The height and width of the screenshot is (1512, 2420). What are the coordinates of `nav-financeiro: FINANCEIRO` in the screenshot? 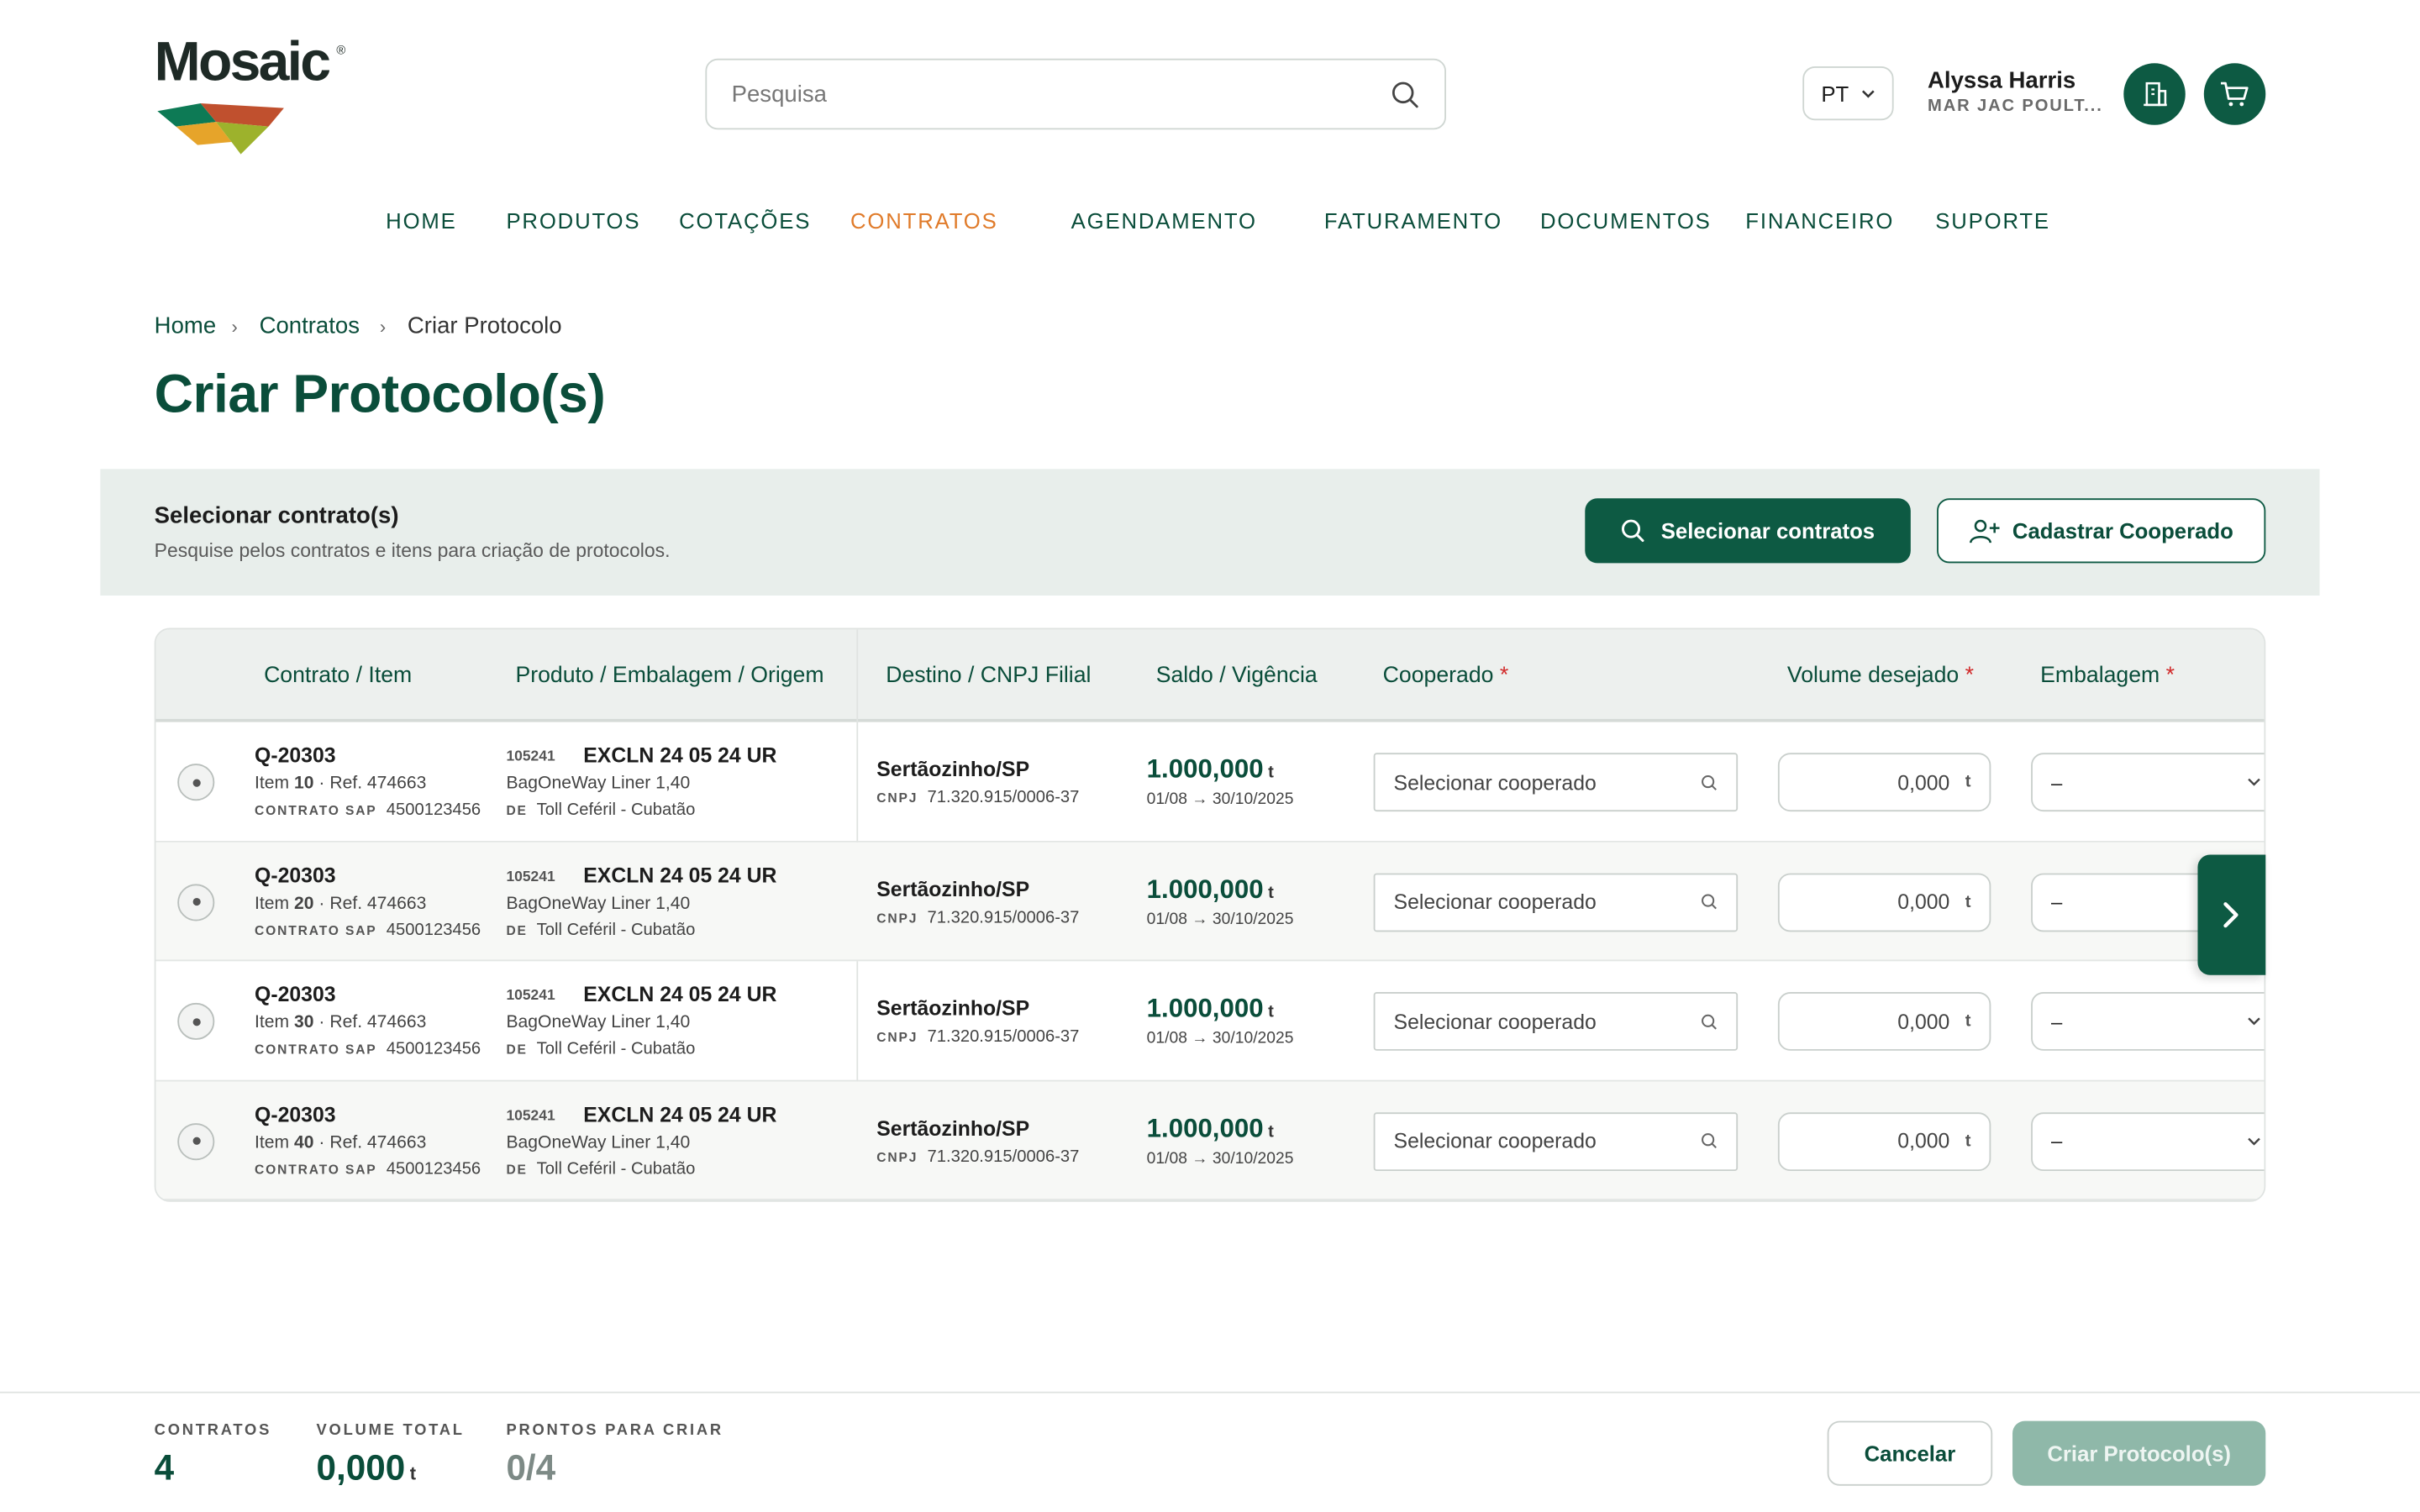 It's located at (1819, 220).